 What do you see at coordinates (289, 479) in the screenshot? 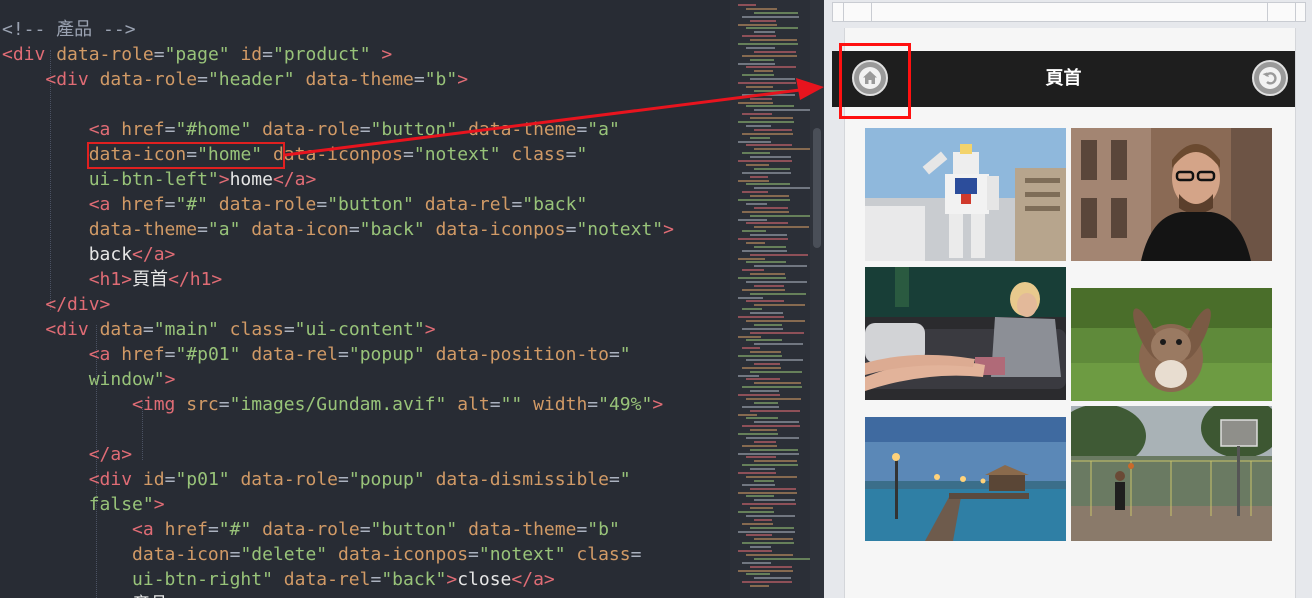
I see `code-token: data-role` at bounding box center [289, 479].